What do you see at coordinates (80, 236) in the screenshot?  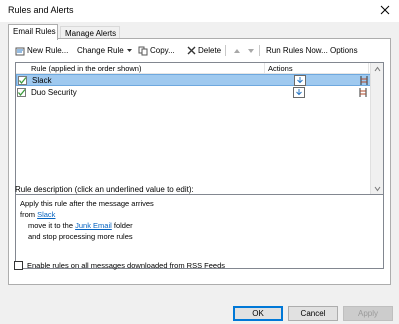 I see `description-line: and stop processing more rules` at bounding box center [80, 236].